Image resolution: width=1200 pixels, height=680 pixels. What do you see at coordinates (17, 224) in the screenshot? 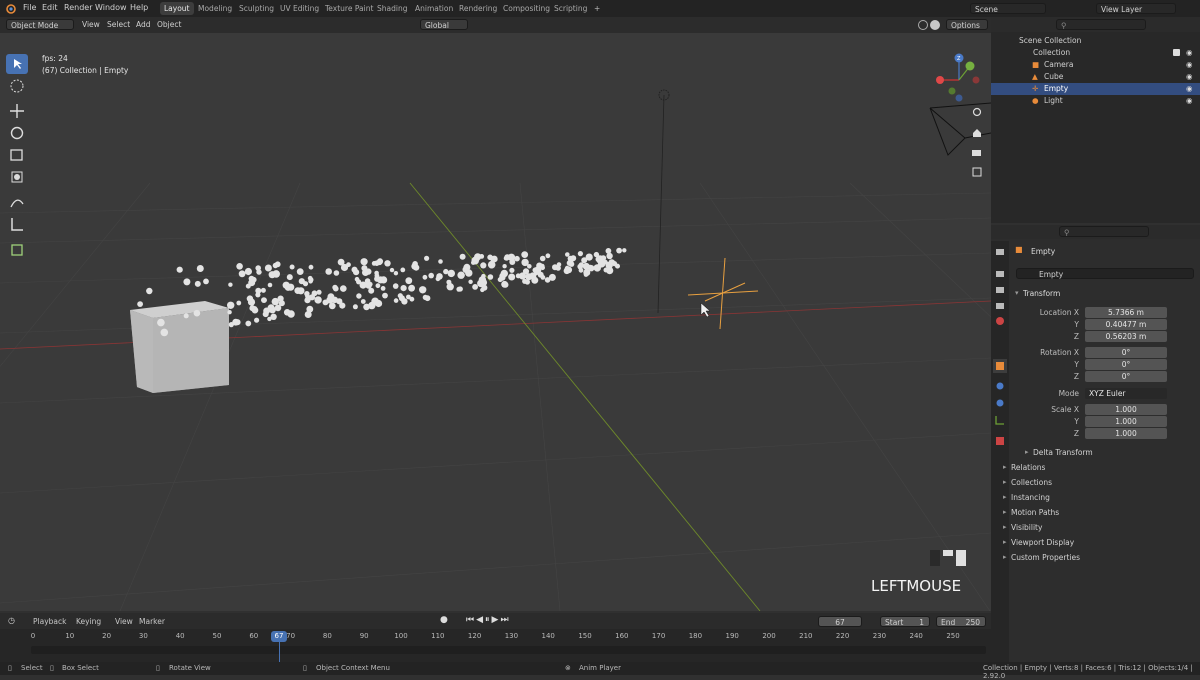
I see `measure-tool` at bounding box center [17, 224].